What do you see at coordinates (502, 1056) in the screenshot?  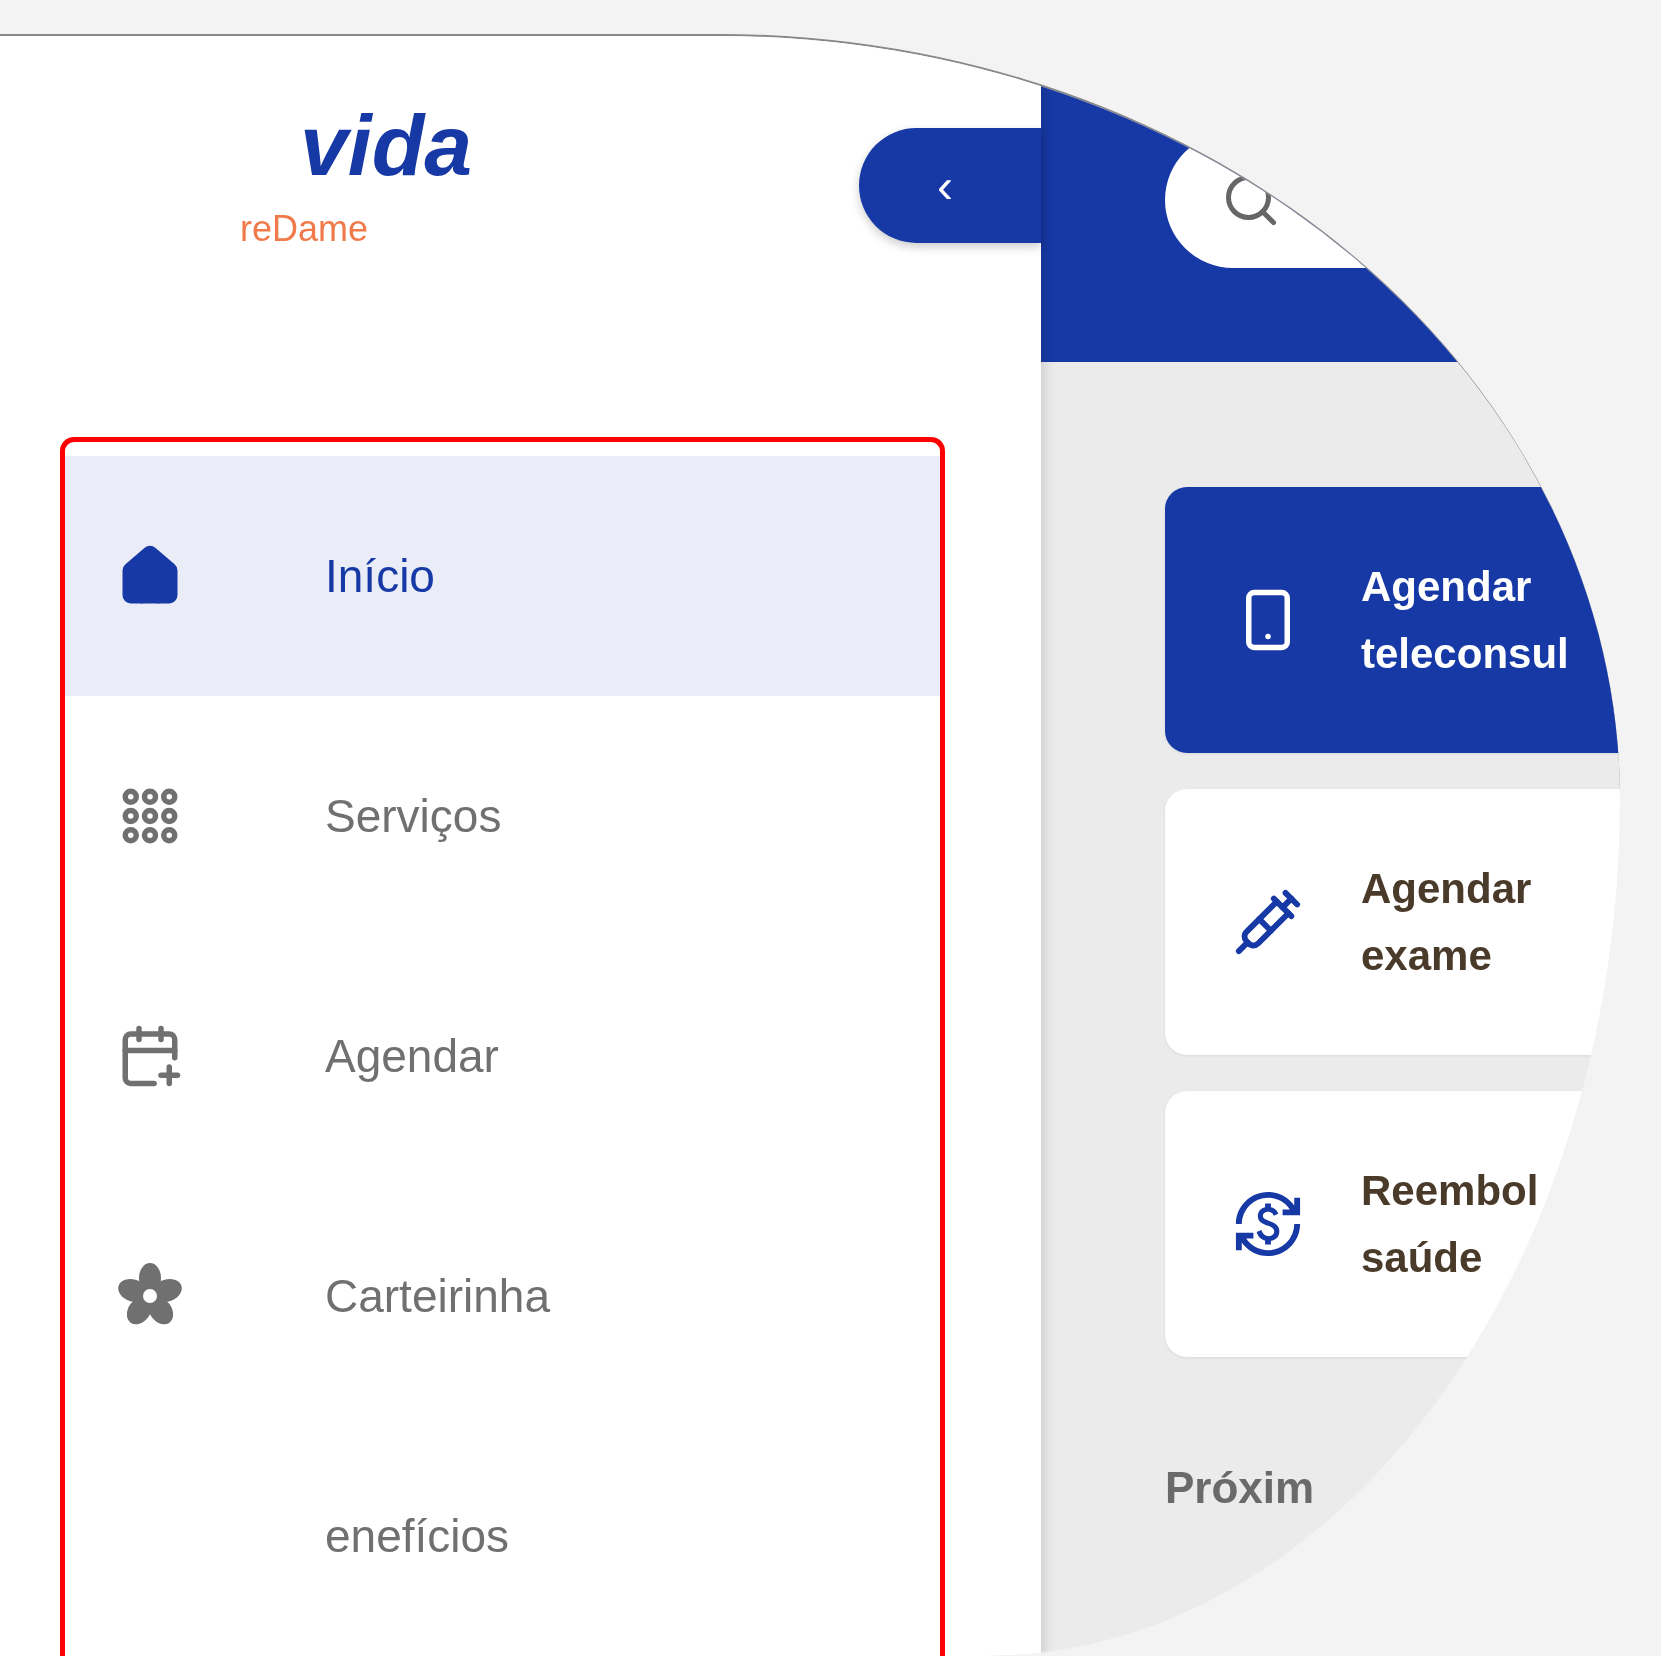 I see `nav-item: Agendar` at bounding box center [502, 1056].